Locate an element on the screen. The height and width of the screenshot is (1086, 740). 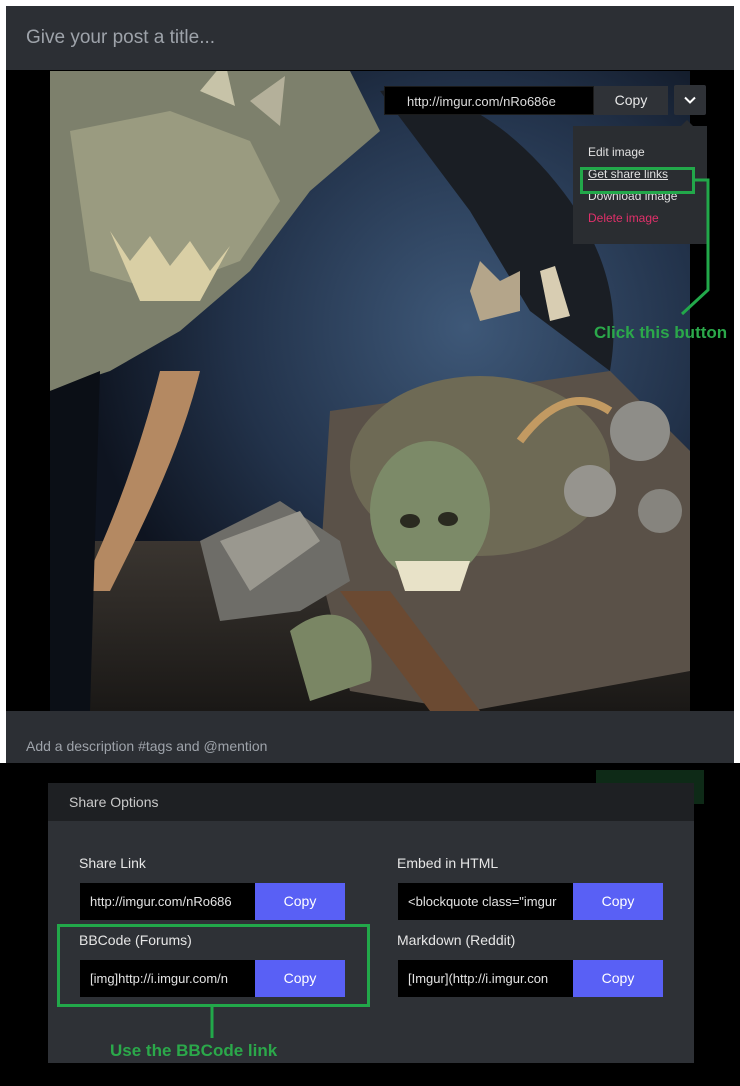
markdown-input: [Imgur](http://i.imgur.con is located at coordinates (485, 978).